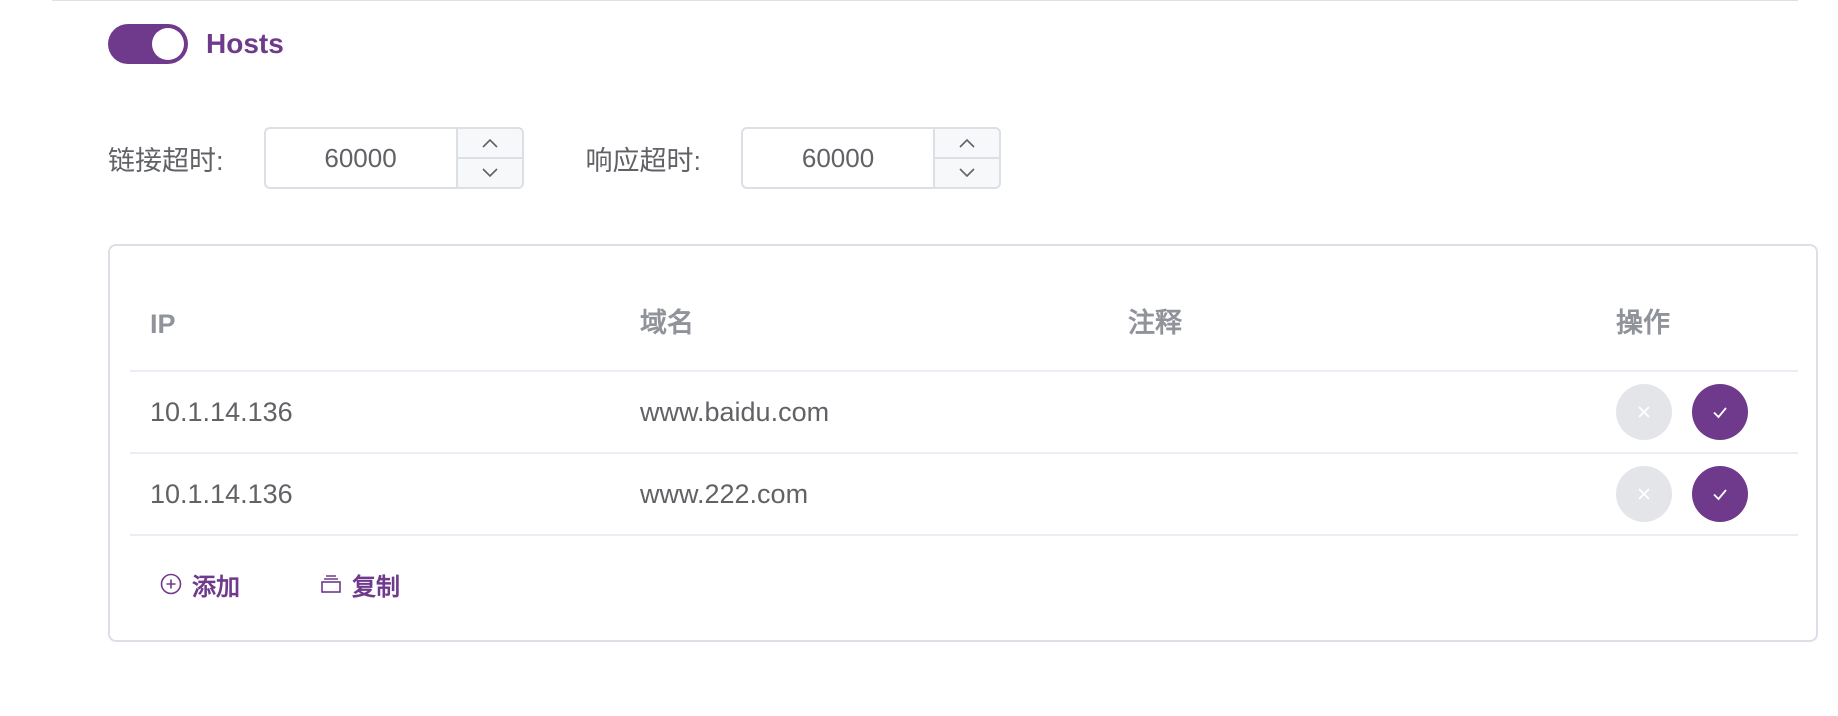 The height and width of the screenshot is (716, 1838). I want to click on connect-timeout-stepper: 60000, so click(393, 158).